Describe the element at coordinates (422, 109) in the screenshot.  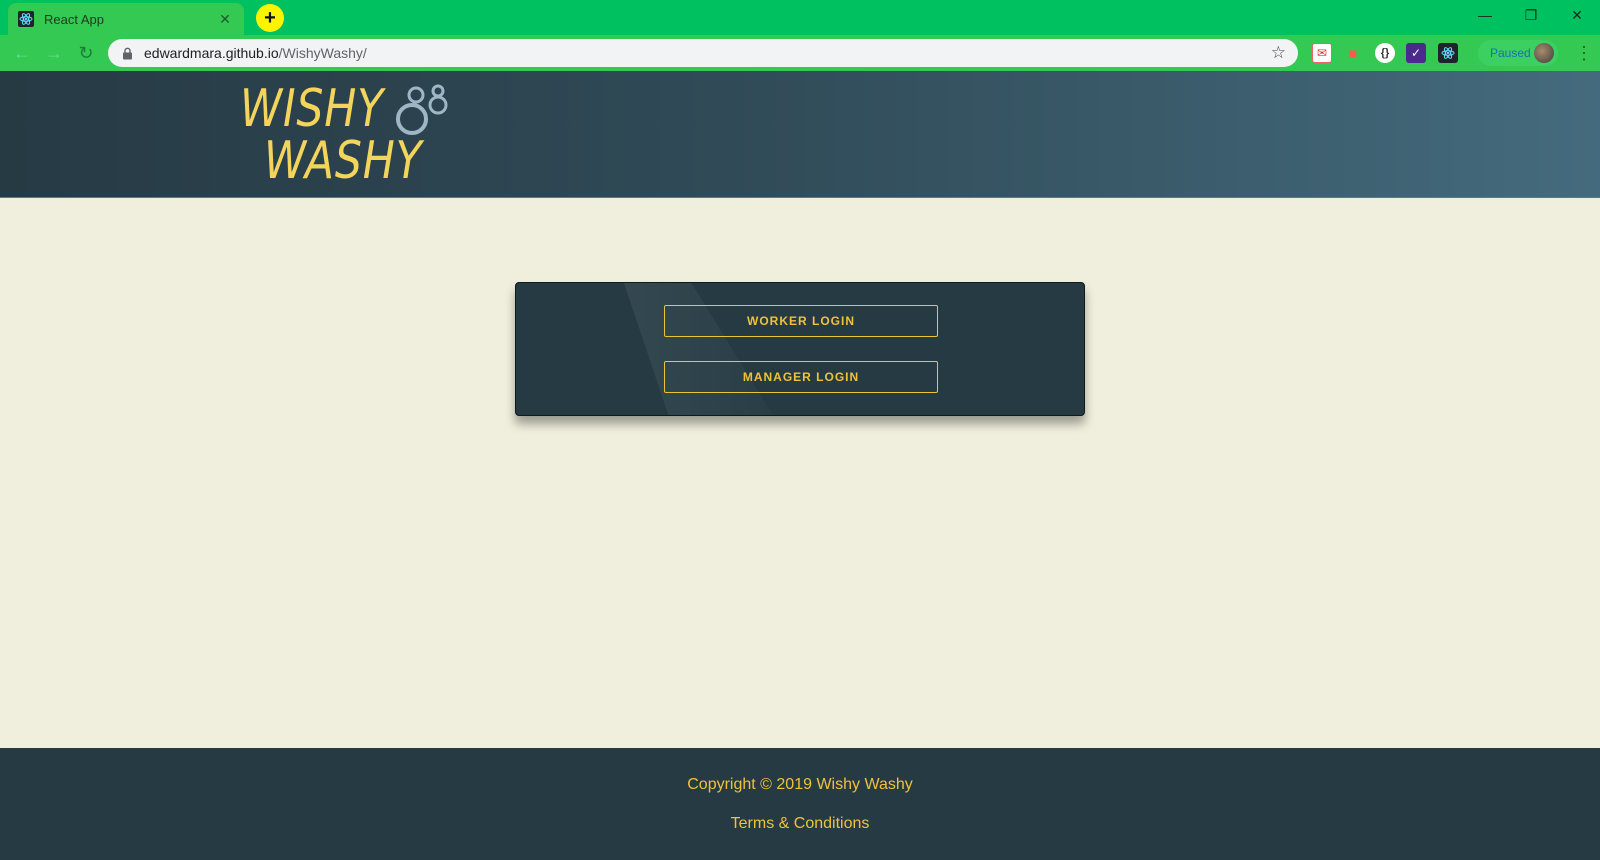
I see `bubbles-icon` at that location.